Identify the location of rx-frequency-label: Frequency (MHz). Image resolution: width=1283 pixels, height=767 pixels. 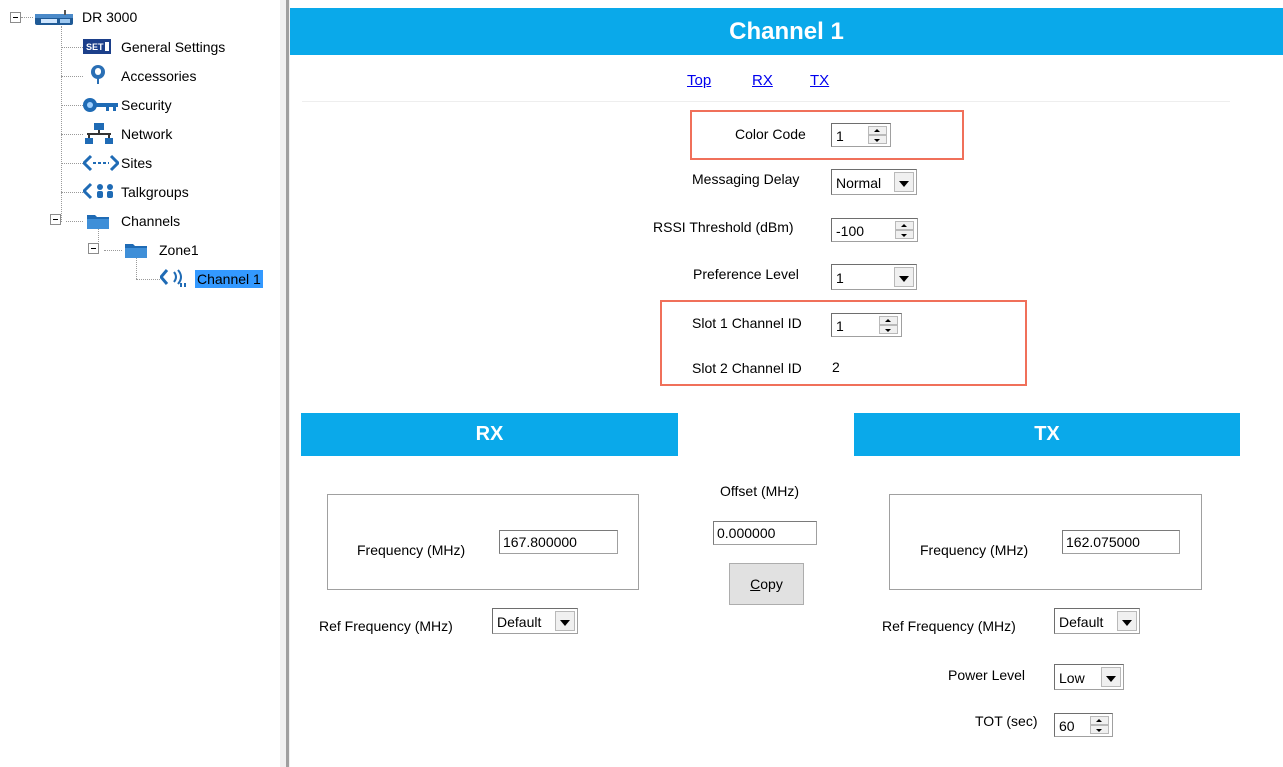
(411, 550).